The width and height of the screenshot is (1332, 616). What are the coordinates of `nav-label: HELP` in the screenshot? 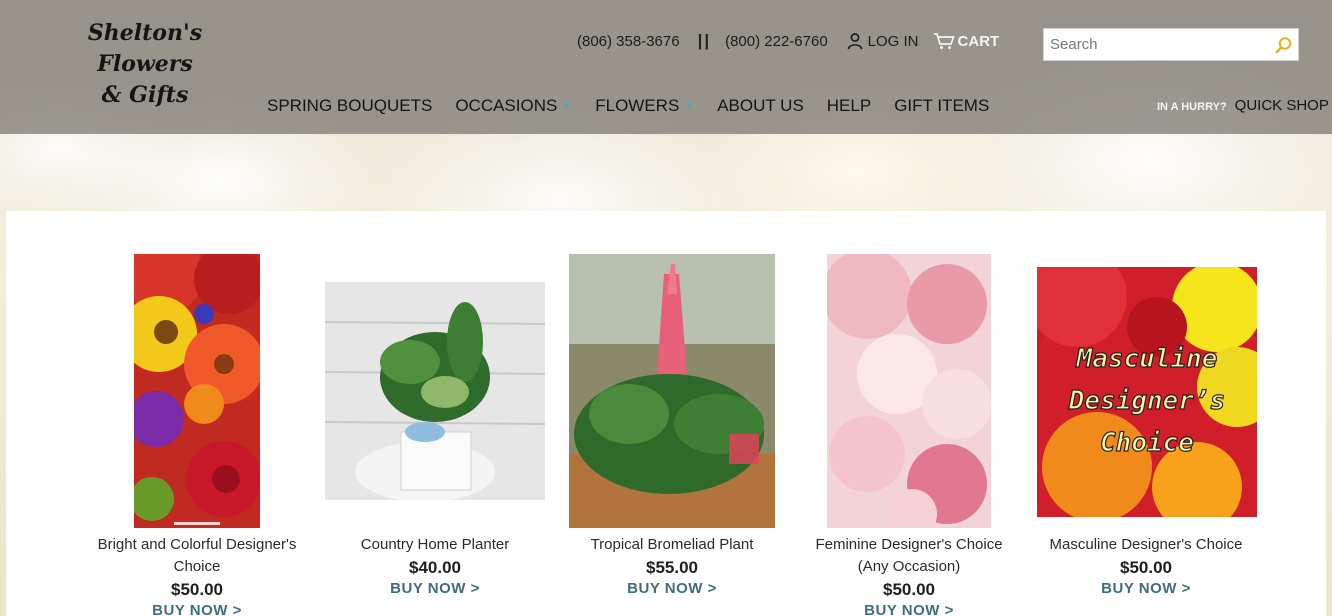 It's located at (849, 105).